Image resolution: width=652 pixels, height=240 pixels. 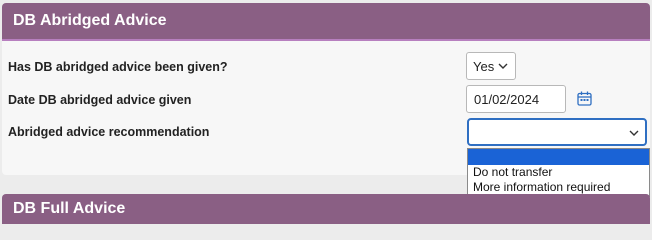 What do you see at coordinates (109, 132) in the screenshot?
I see `recommendation-label: Abridged advice recommendation` at bounding box center [109, 132].